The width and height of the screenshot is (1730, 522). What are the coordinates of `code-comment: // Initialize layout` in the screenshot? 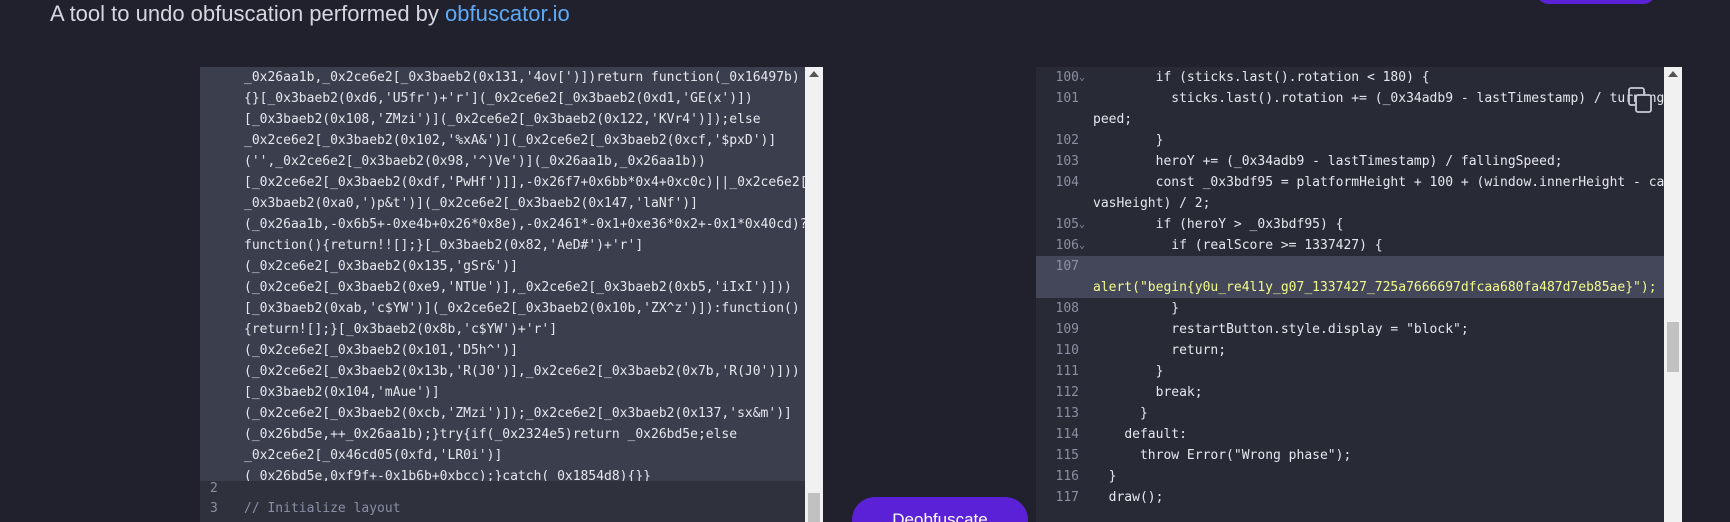 It's located at (322, 508).